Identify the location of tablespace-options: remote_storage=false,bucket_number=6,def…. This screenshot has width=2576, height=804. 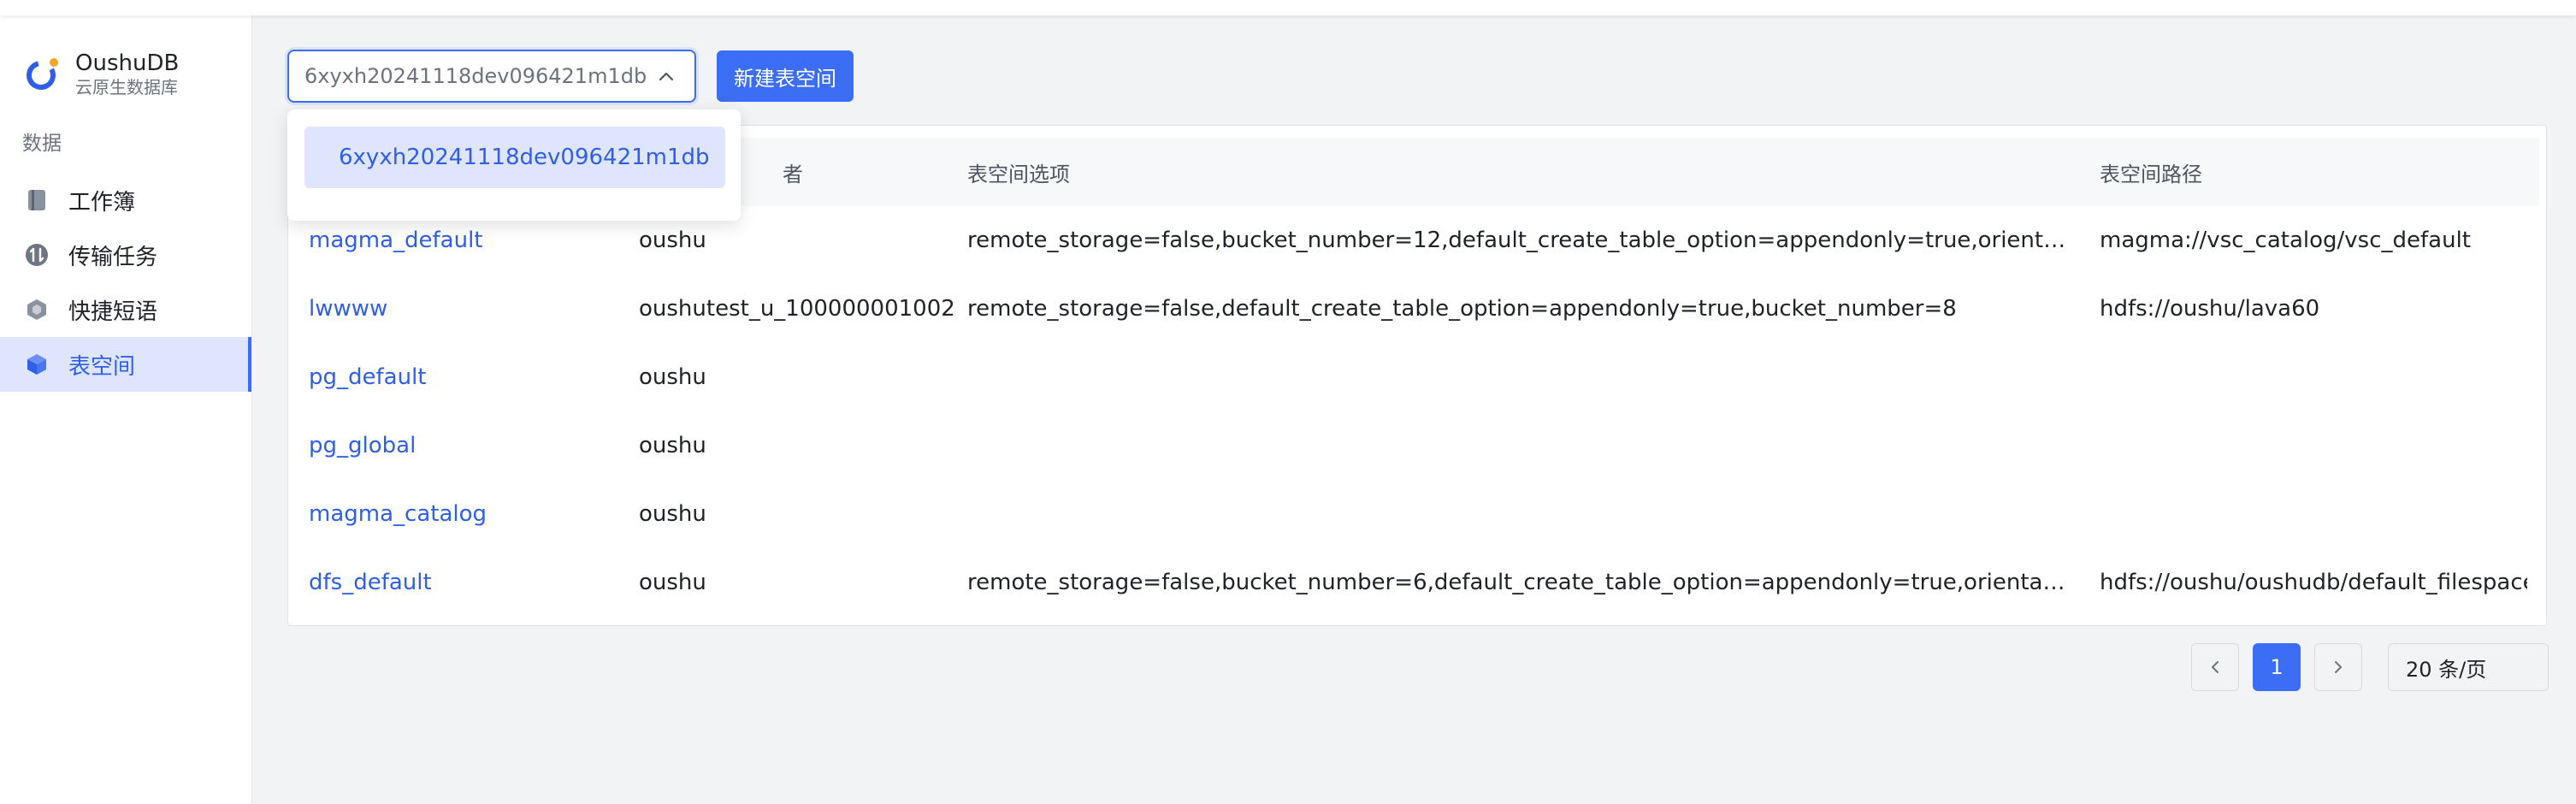
(1519, 582).